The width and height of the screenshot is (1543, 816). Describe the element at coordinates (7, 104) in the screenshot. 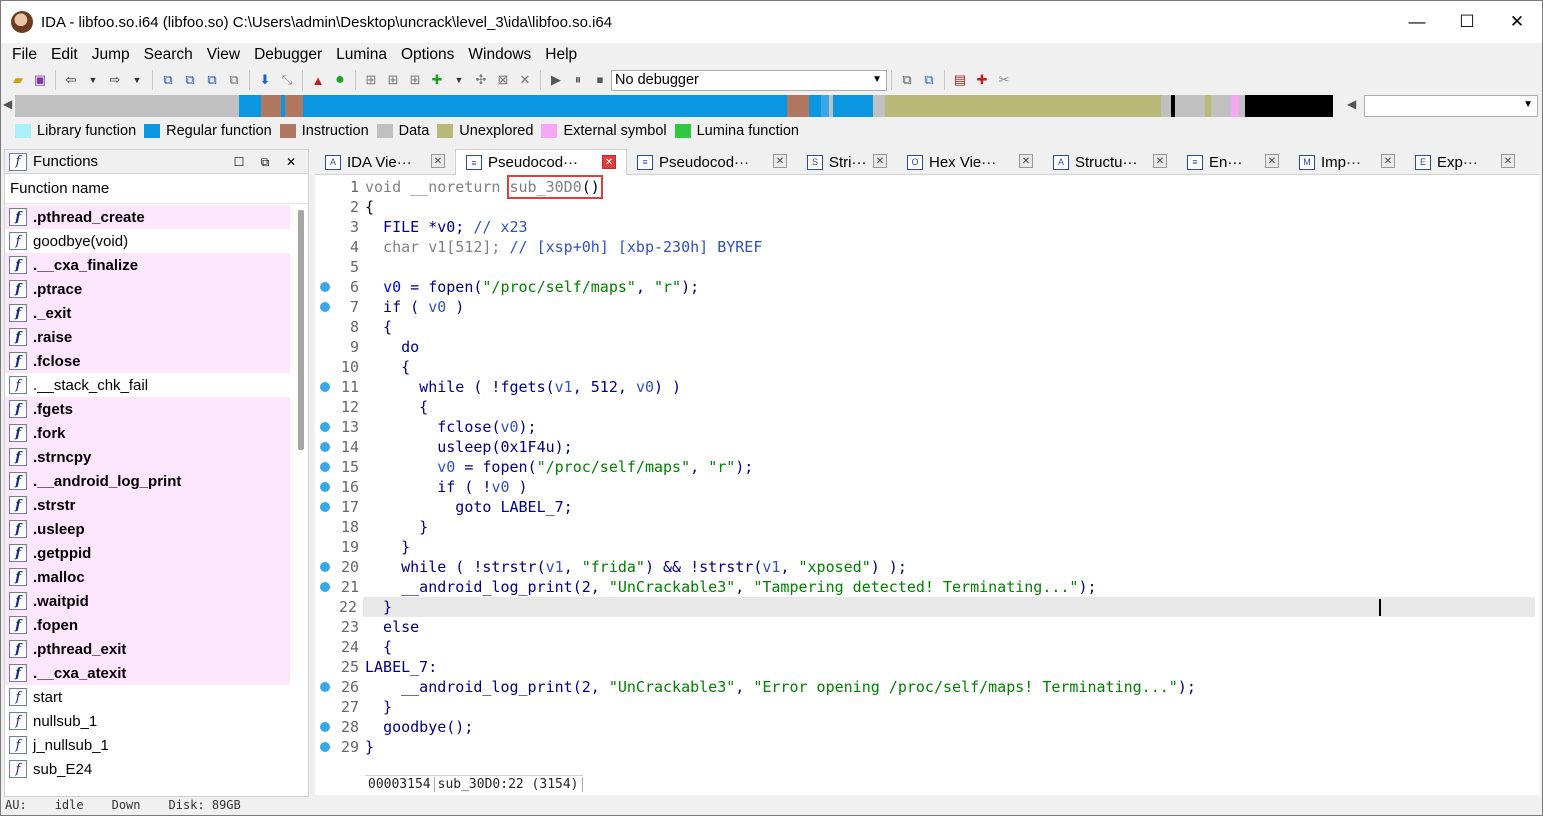

I see `nav-scroll-left-icon: ◀` at that location.